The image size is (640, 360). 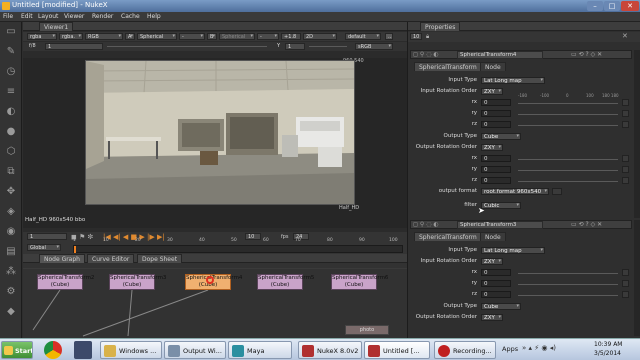 What do you see at coordinates (11, 152) in the screenshot?
I see `keyer-icon: ⬡` at bounding box center [11, 152].